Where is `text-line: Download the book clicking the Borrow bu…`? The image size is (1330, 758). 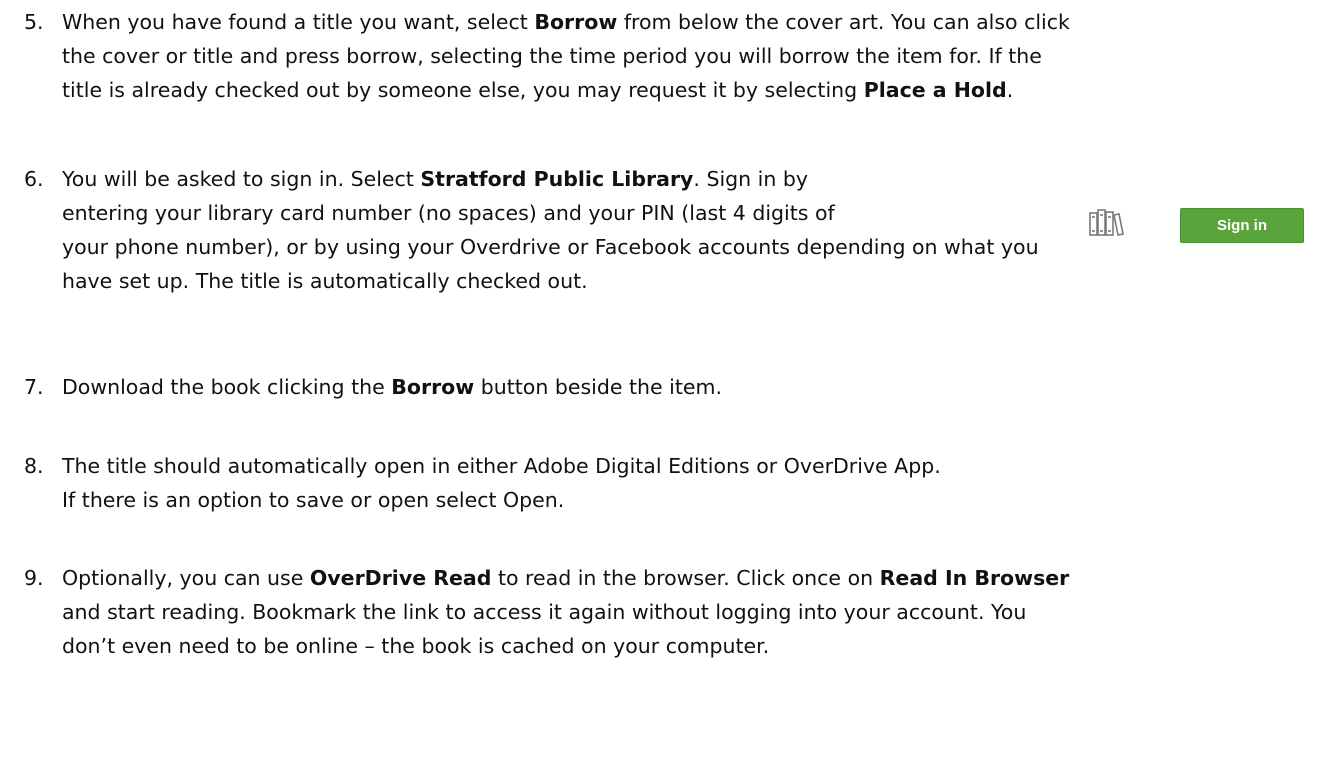 text-line: Download the book clicking the Borrow bu… is located at coordinates (392, 387).